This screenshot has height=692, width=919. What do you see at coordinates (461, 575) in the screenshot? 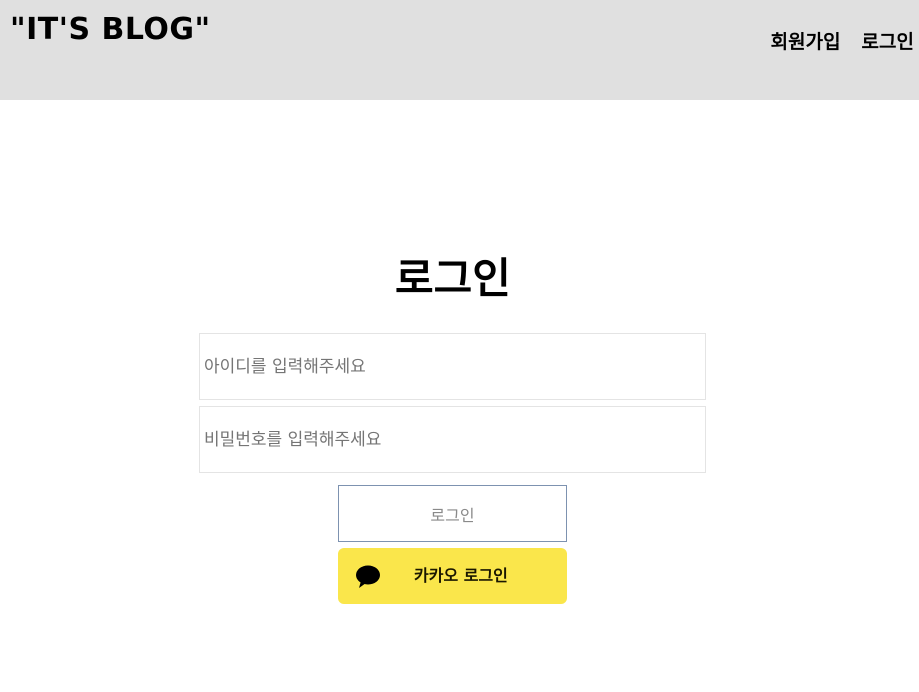
I see `kakao-login-label: 카카오 로그인` at bounding box center [461, 575].